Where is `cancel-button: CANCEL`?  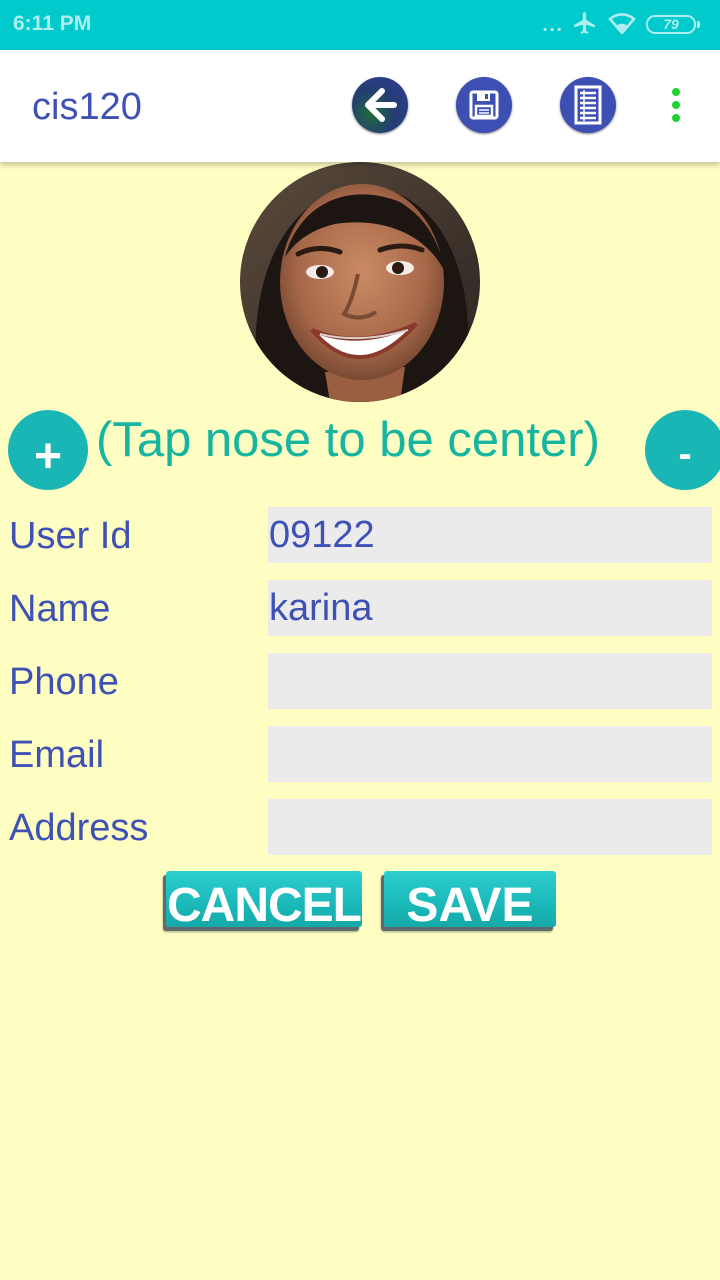
cancel-button: CANCEL is located at coordinates (264, 899).